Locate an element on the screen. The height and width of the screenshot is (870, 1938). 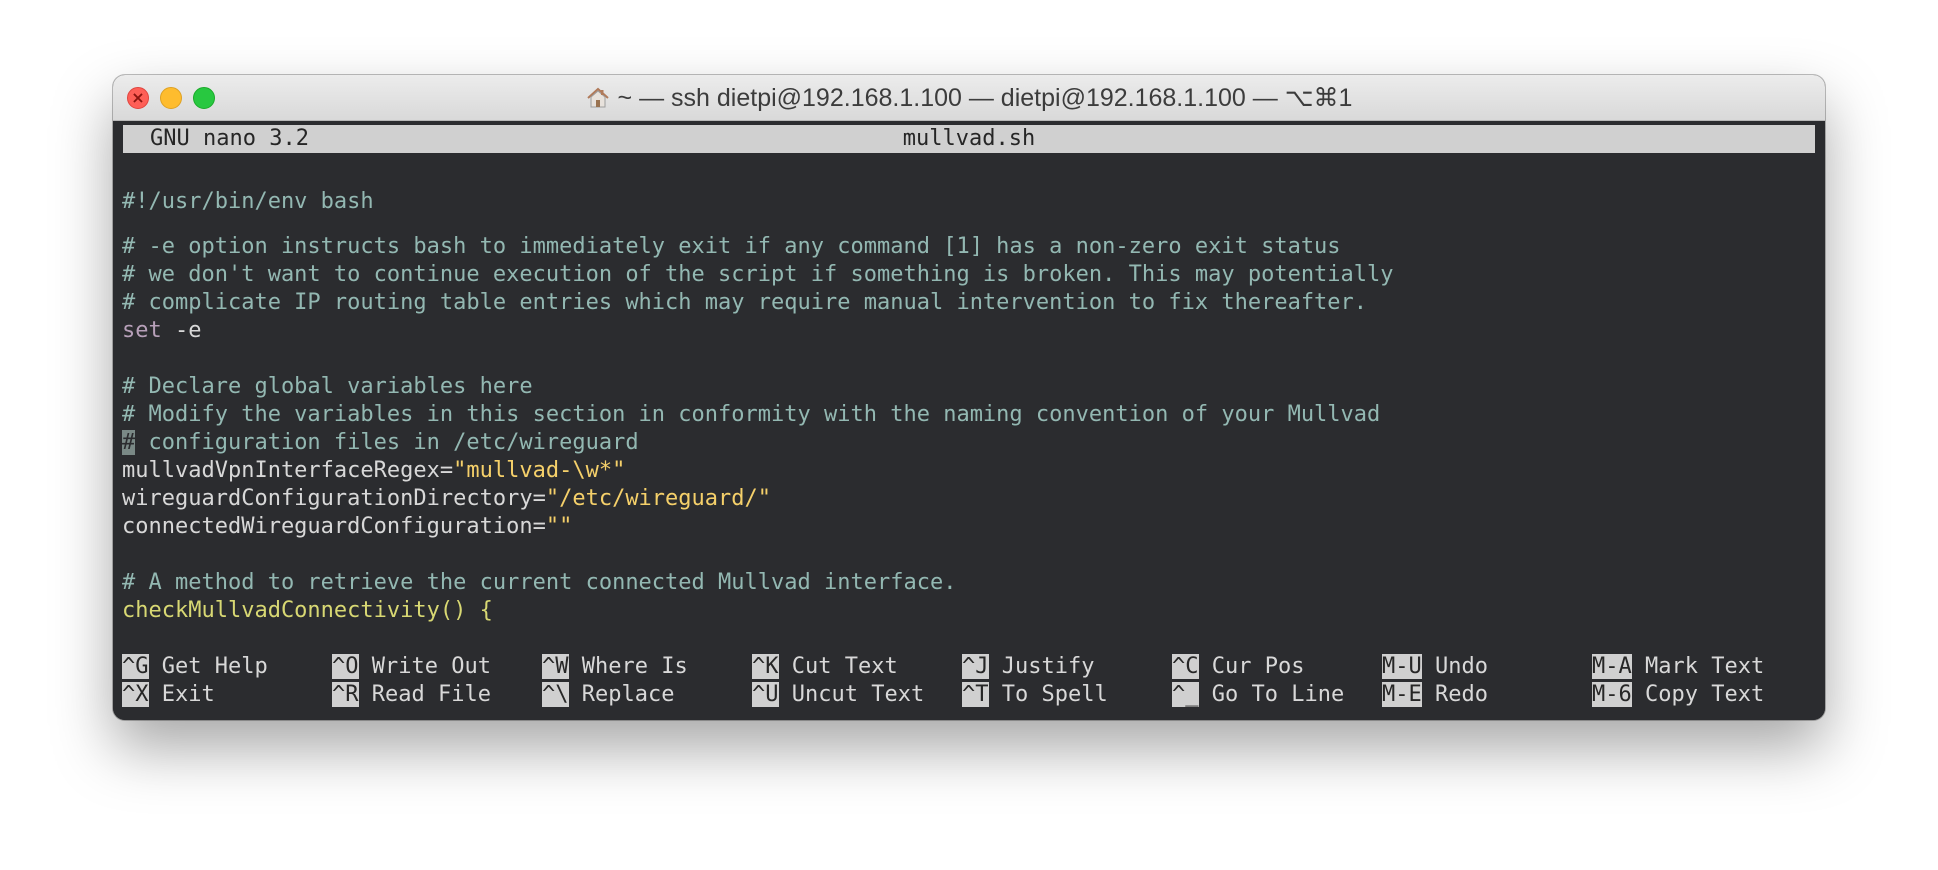
code-keyword: set is located at coordinates (142, 330).